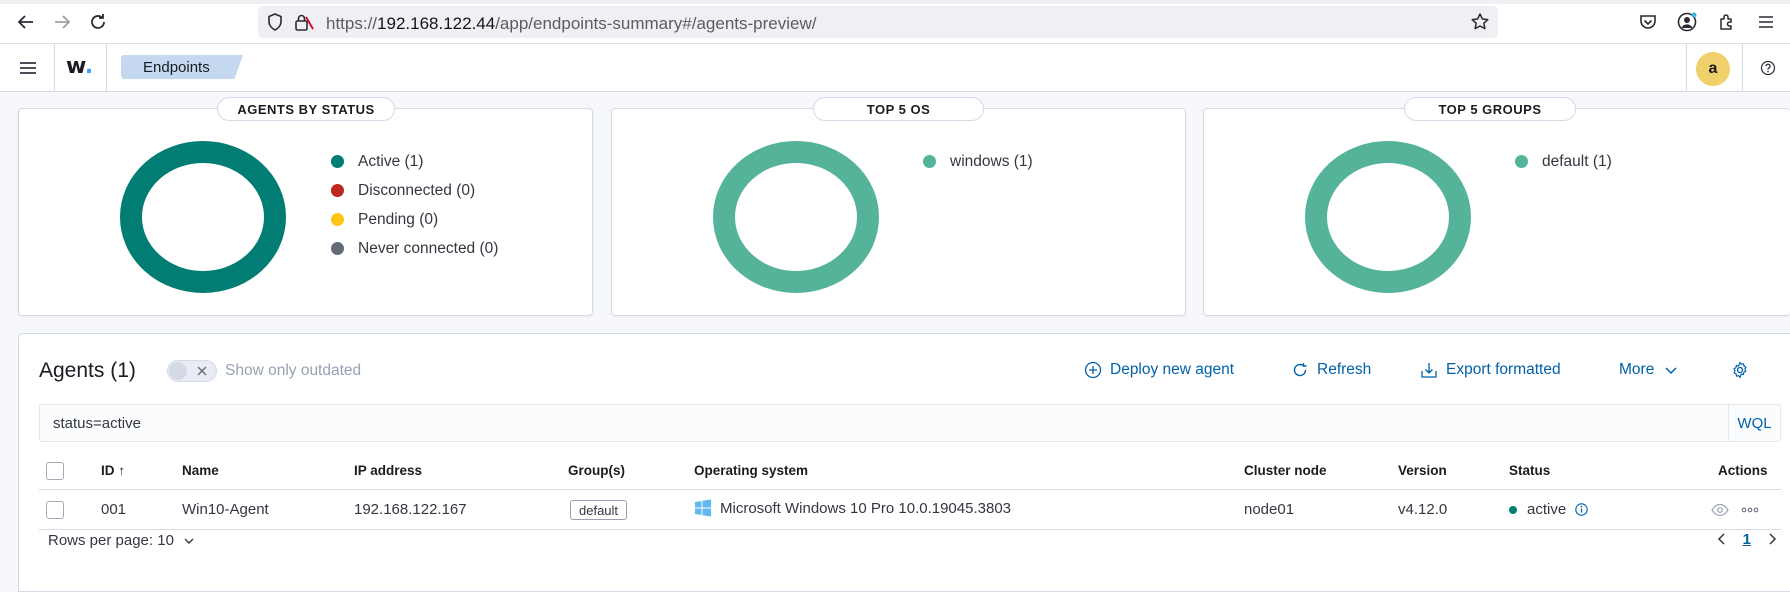 The width and height of the screenshot is (1790, 592). Describe the element at coordinates (391, 161) in the screenshot. I see `legend-label: Active (1)` at that location.